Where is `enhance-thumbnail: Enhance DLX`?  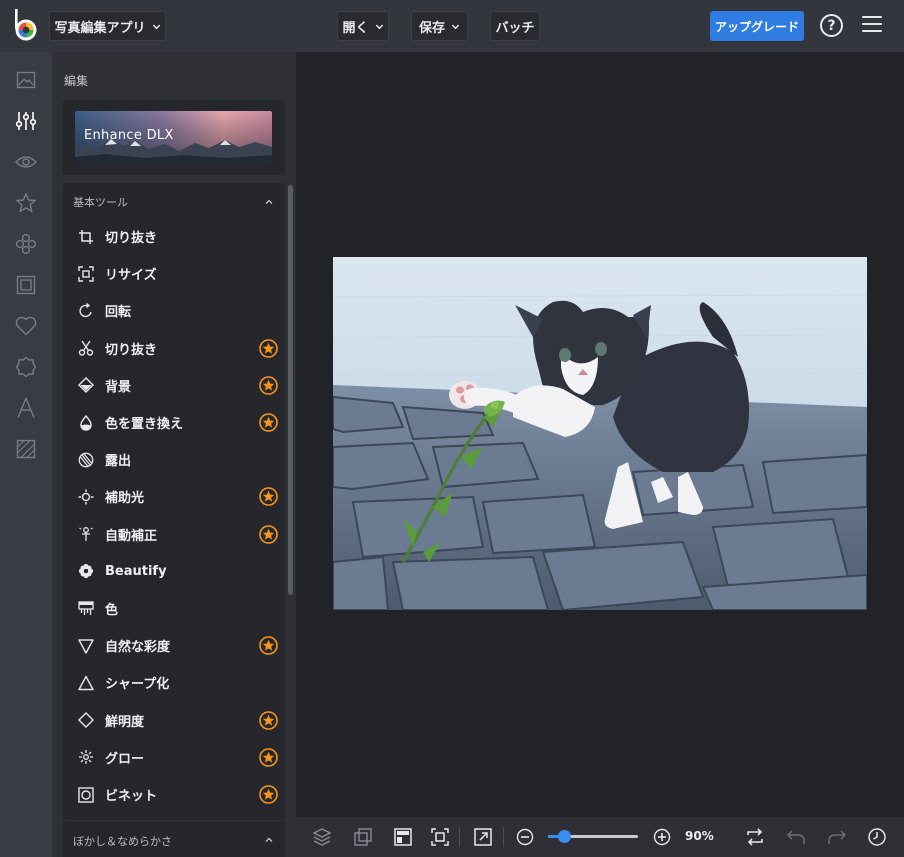
enhance-thumbnail: Enhance DLX is located at coordinates (173, 137).